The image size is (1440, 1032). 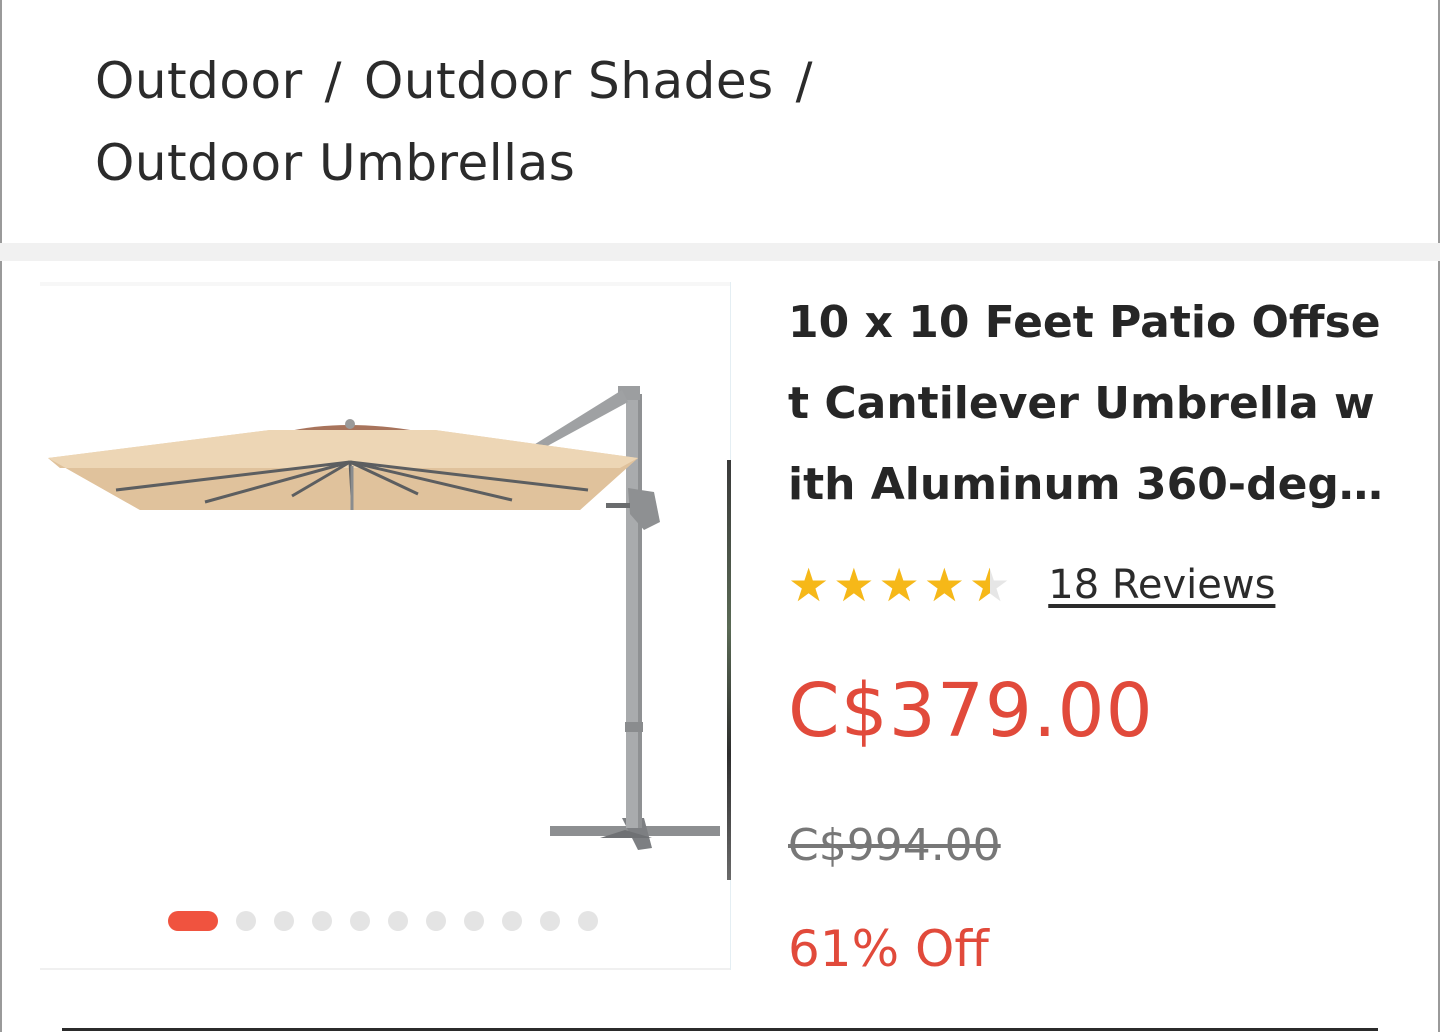 What do you see at coordinates (335, 163) in the screenshot?
I see `breadcrumb-item-outdoor-umbrellas: Outdoor Umbrellas` at bounding box center [335, 163].